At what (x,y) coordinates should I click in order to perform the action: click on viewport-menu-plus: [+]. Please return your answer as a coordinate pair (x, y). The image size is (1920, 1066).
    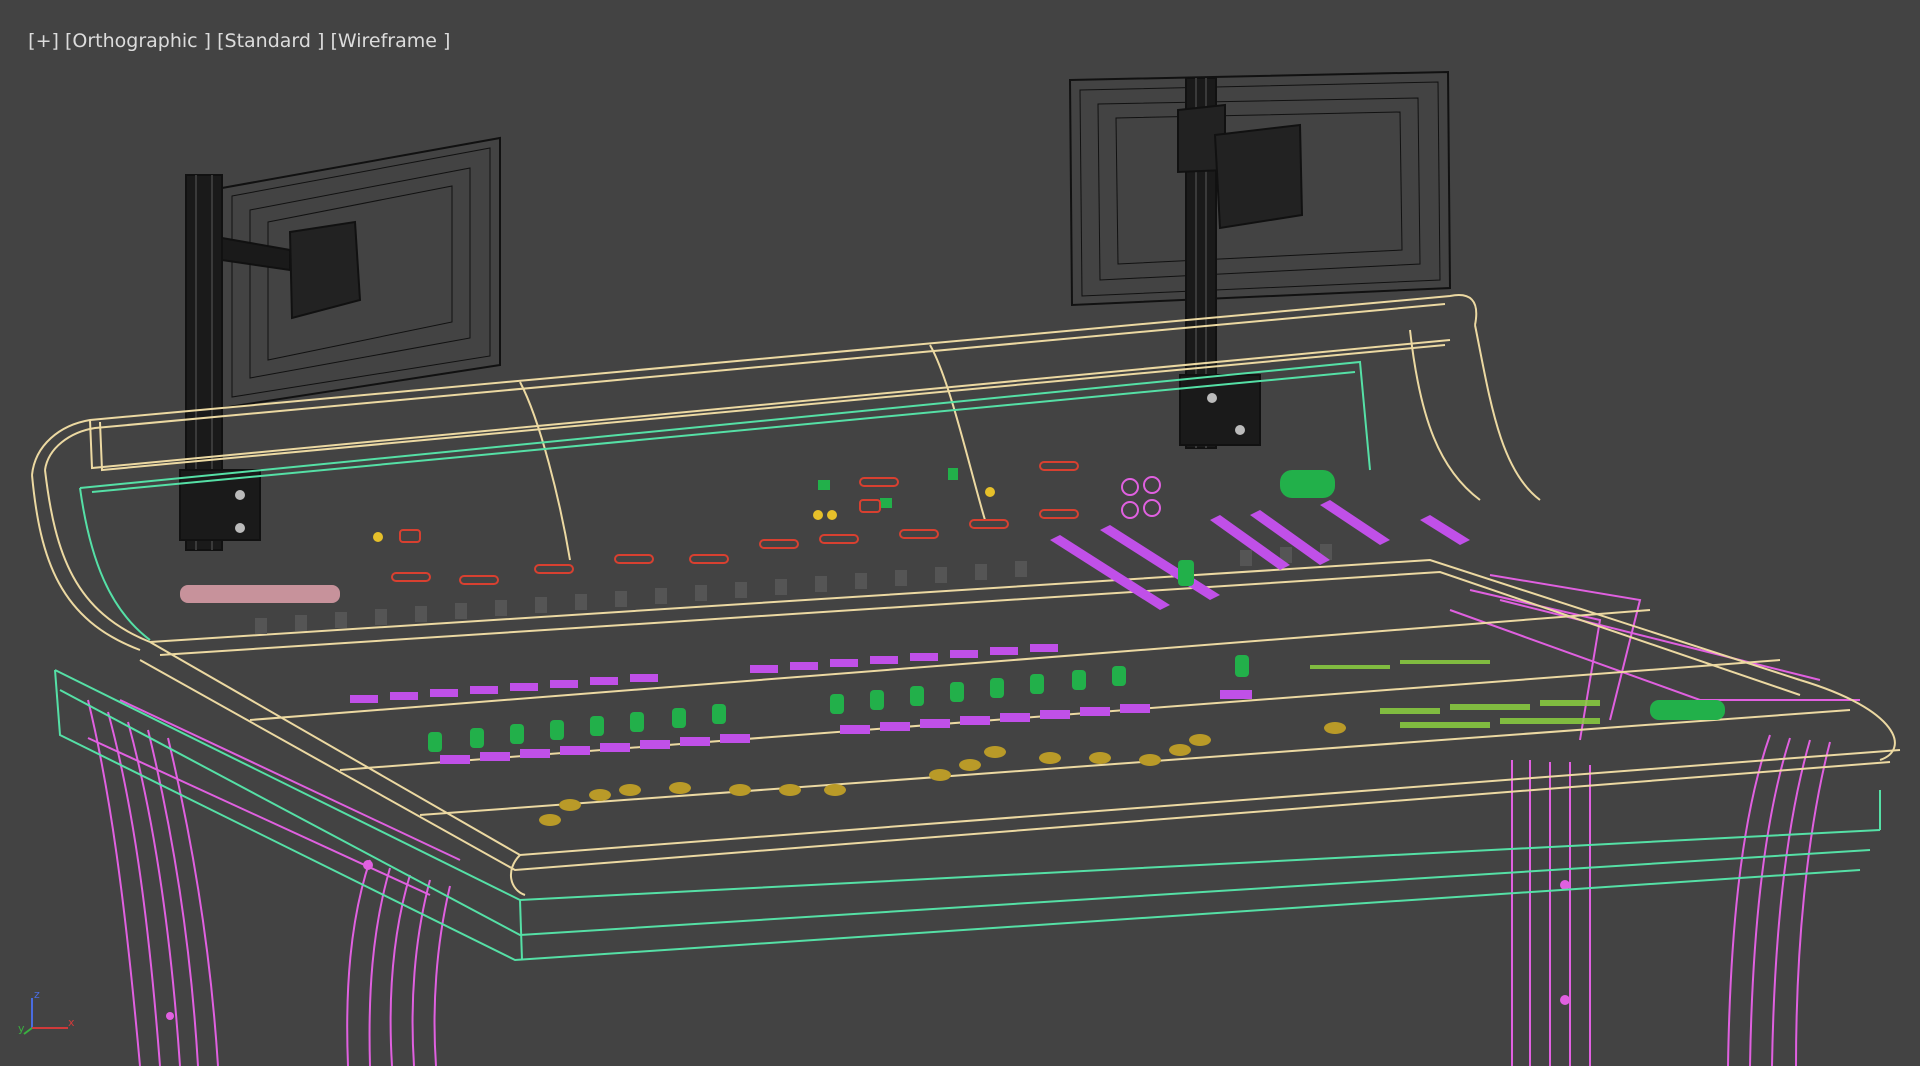
    Looking at the image, I should click on (43, 41).